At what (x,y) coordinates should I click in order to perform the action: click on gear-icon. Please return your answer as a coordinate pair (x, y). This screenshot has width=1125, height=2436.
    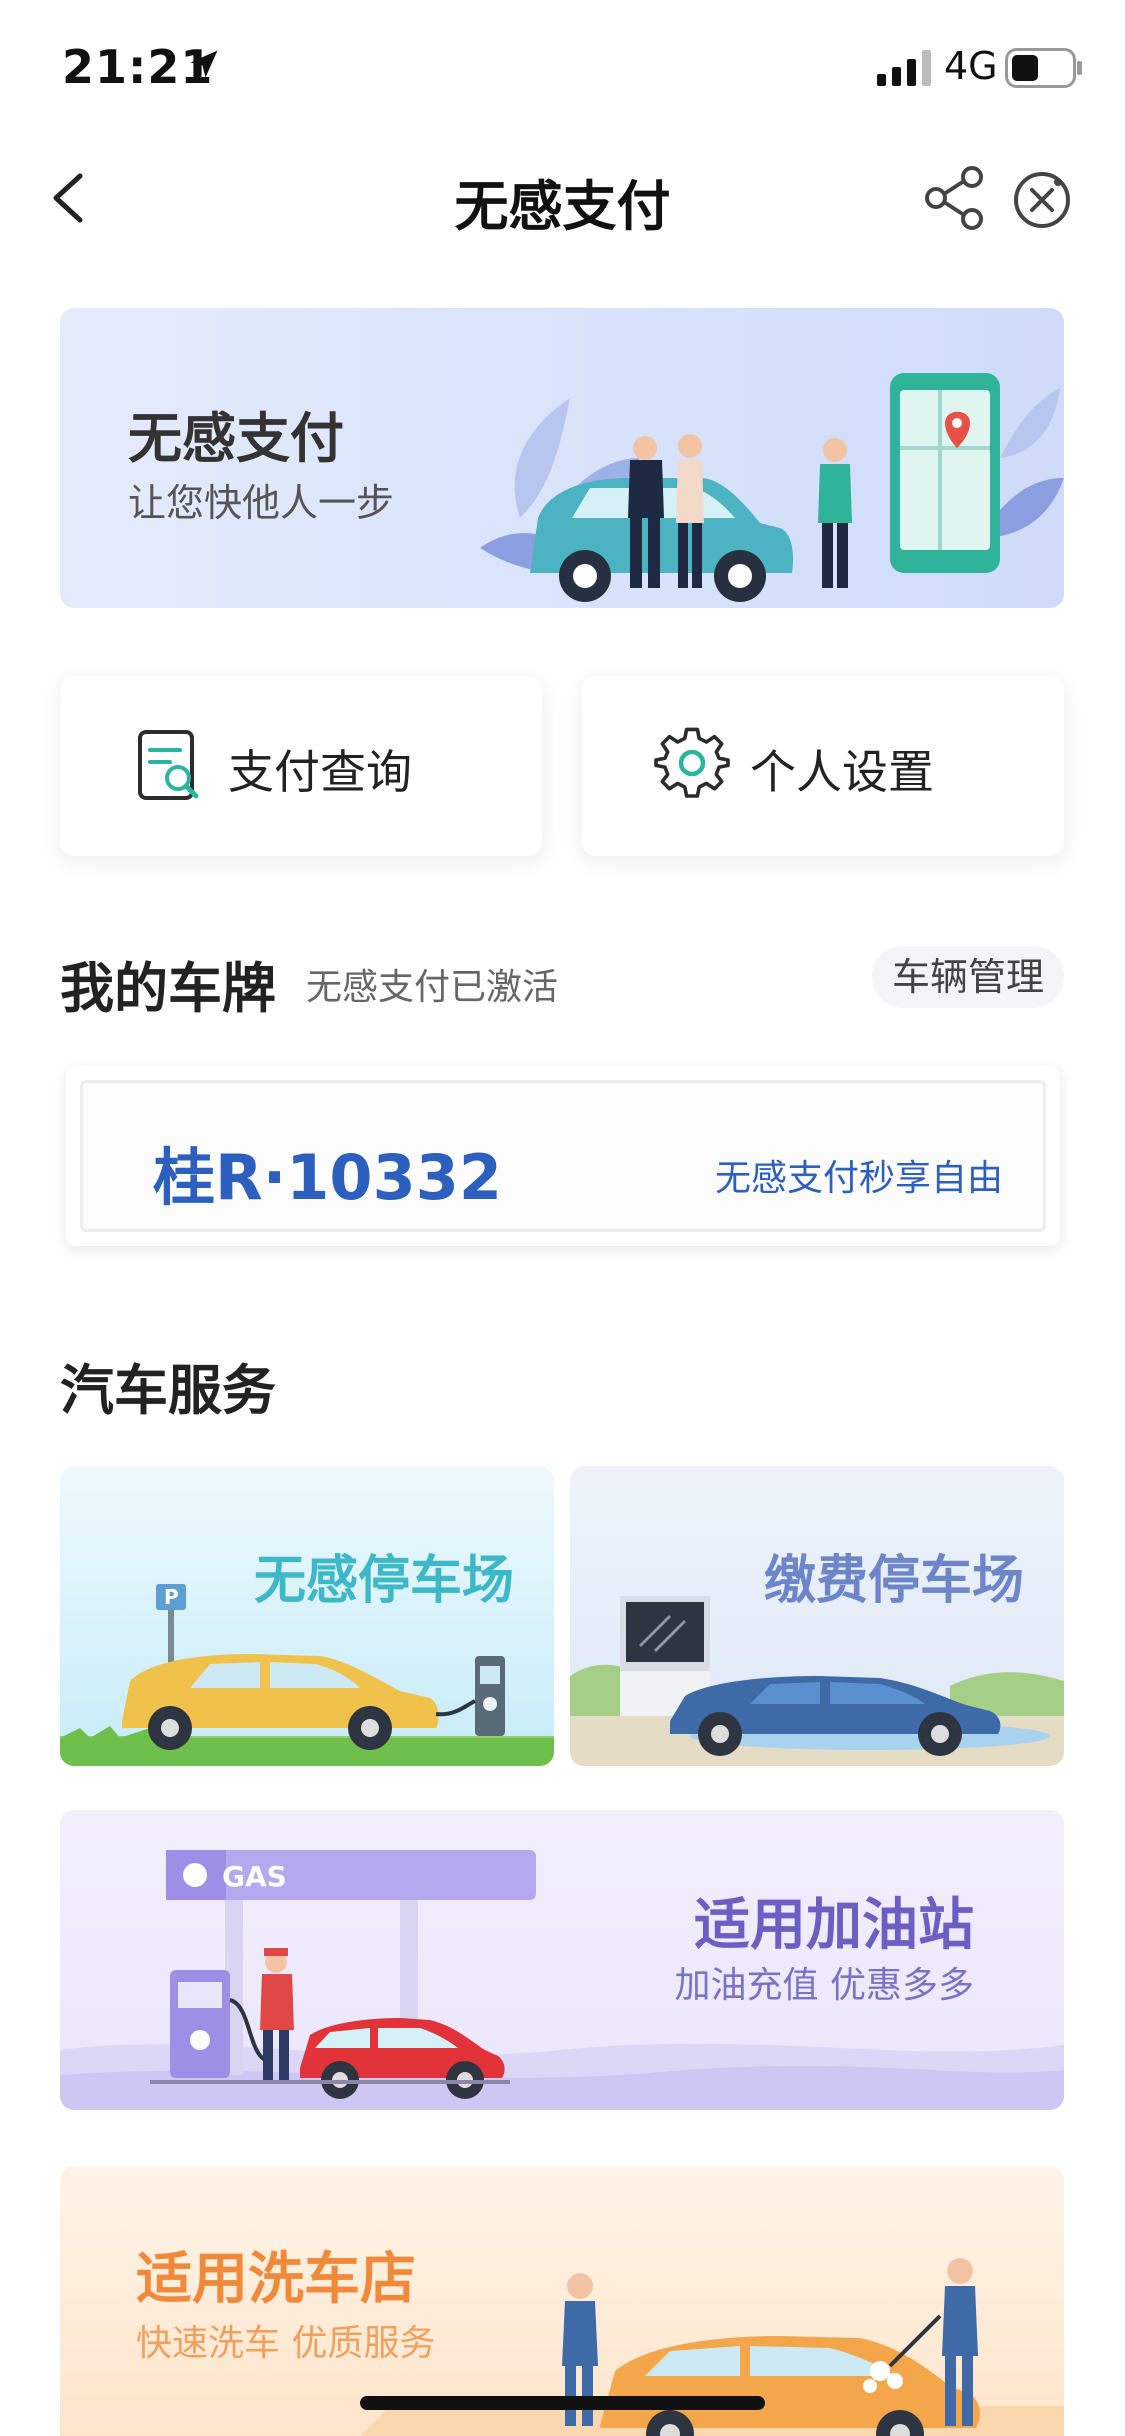
    Looking at the image, I should click on (692, 762).